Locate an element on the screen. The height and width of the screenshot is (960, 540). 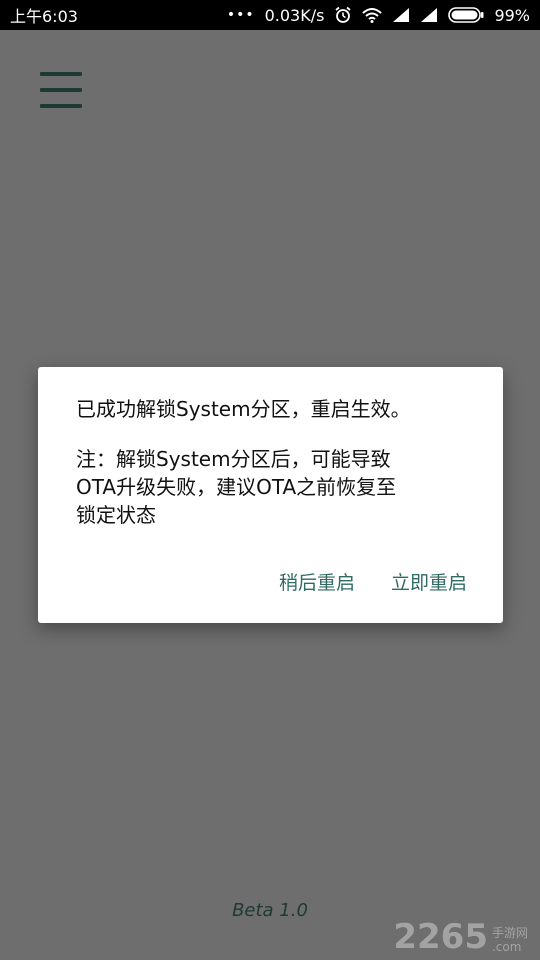
status-time: 上午6:03 is located at coordinates (44, 16).